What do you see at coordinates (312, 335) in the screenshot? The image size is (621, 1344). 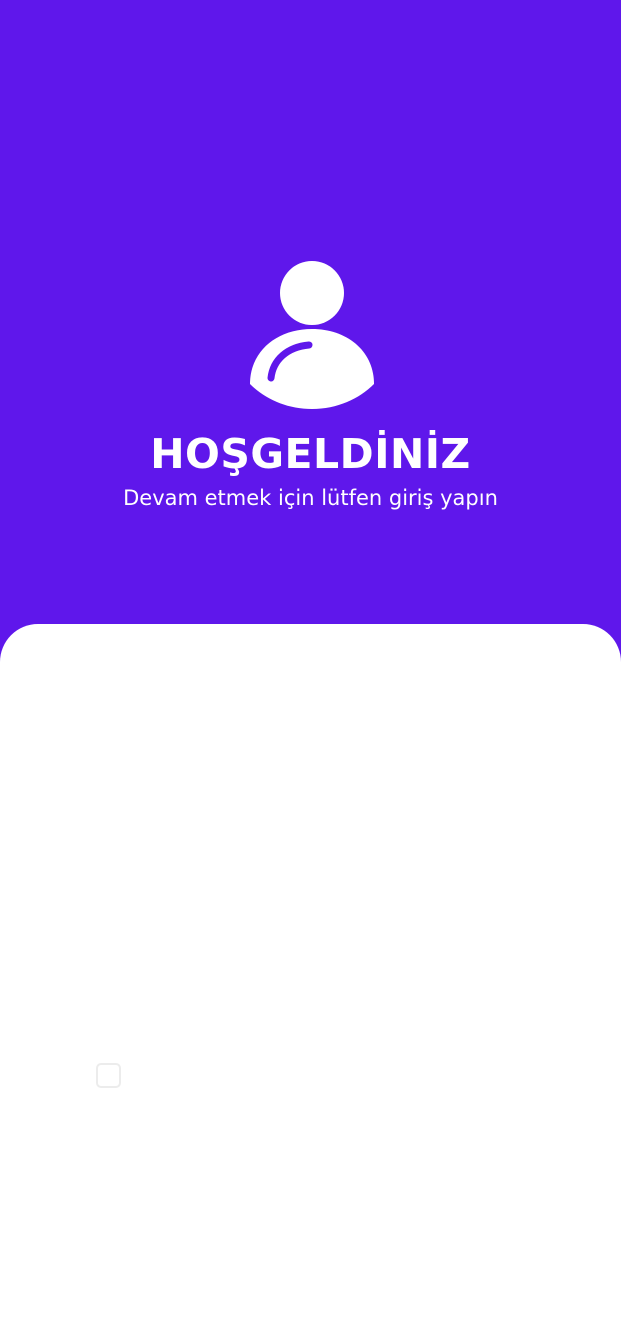 I see `user-avatar-icon` at bounding box center [312, 335].